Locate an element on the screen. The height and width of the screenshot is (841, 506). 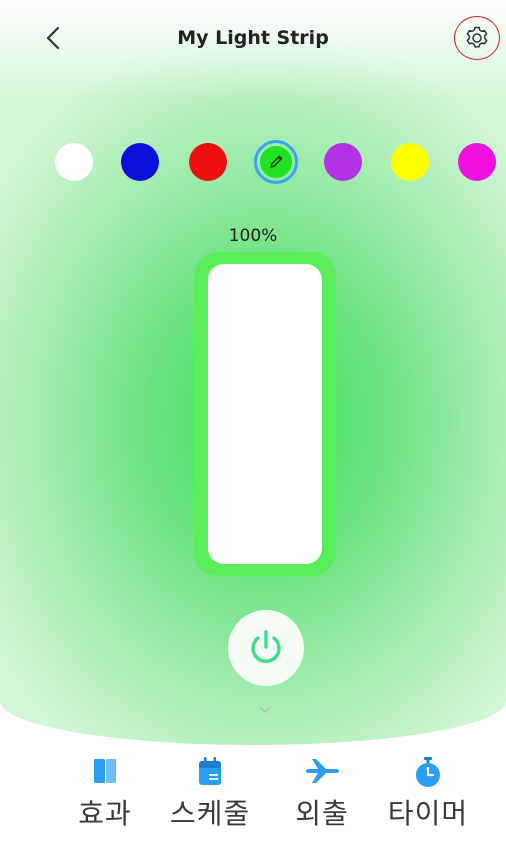
nav-label-away: 외출 is located at coordinates (322, 813).